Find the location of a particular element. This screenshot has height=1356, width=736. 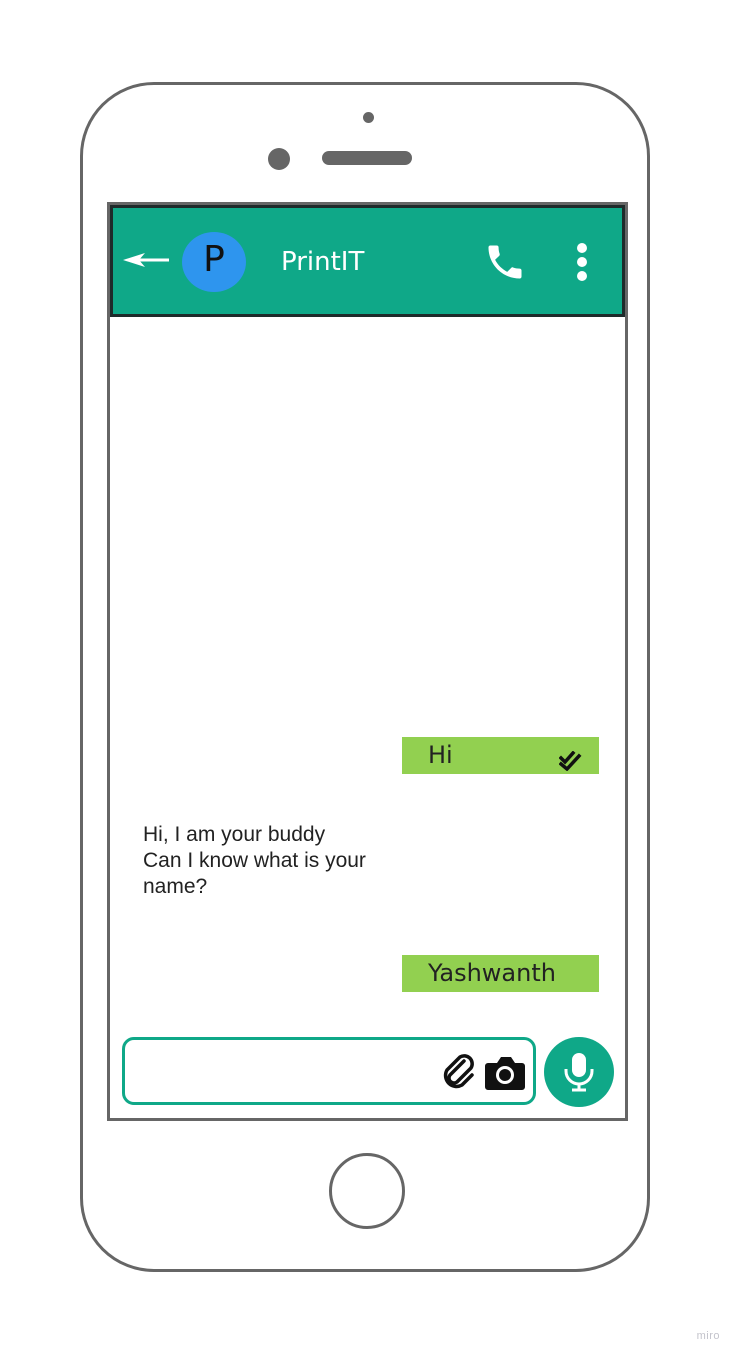

message-text: Yashwanth is located at coordinates (492, 973).